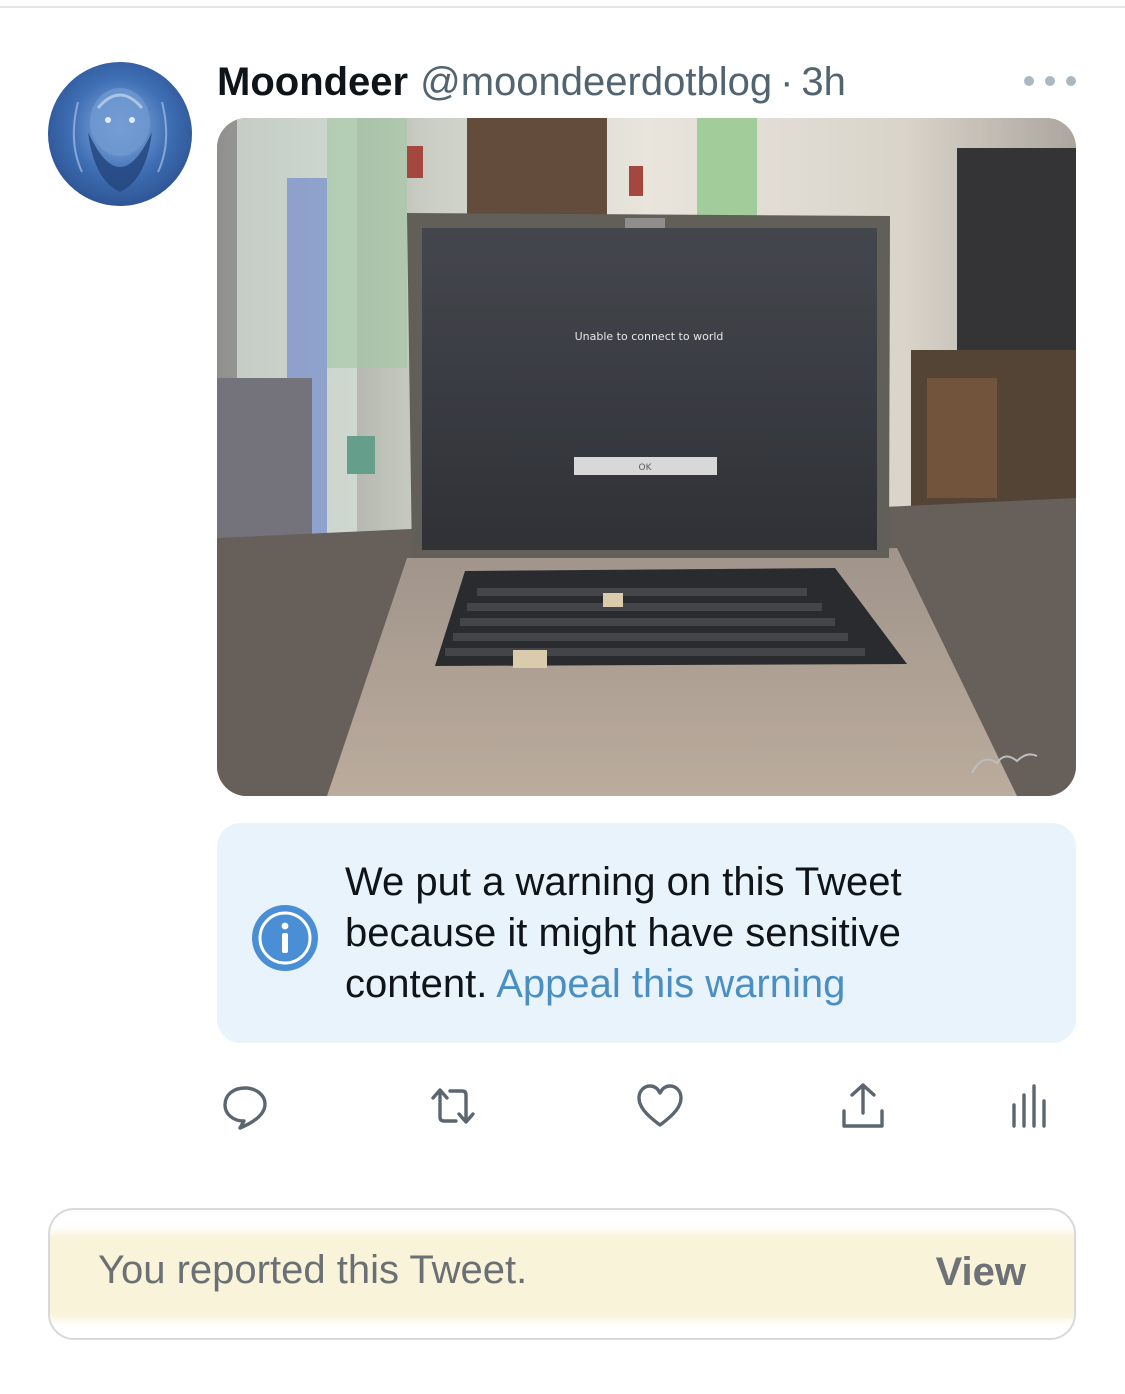 The image size is (1125, 1394). I want to click on report-notice: You reported this Tweet. View, so click(562, 1274).